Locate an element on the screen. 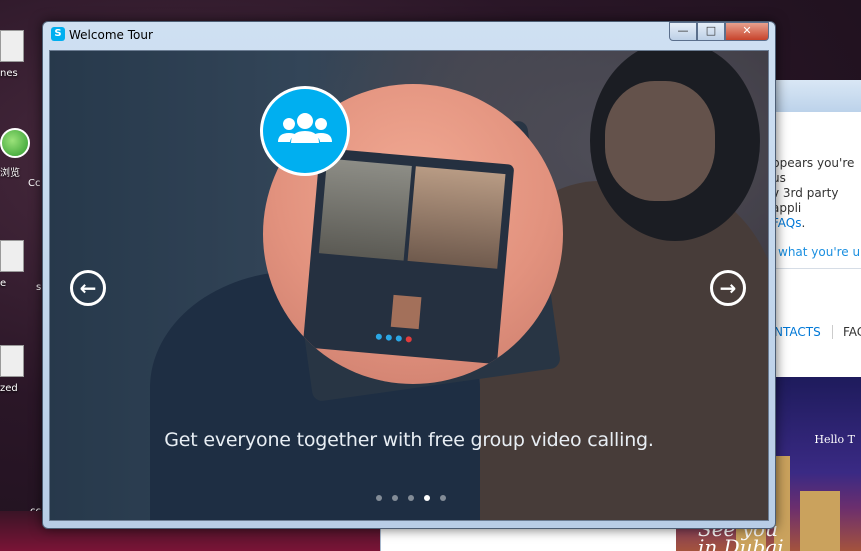 Image resolution: width=861 pixels, height=551 pixels. group-contacts-icon is located at coordinates (305, 131).